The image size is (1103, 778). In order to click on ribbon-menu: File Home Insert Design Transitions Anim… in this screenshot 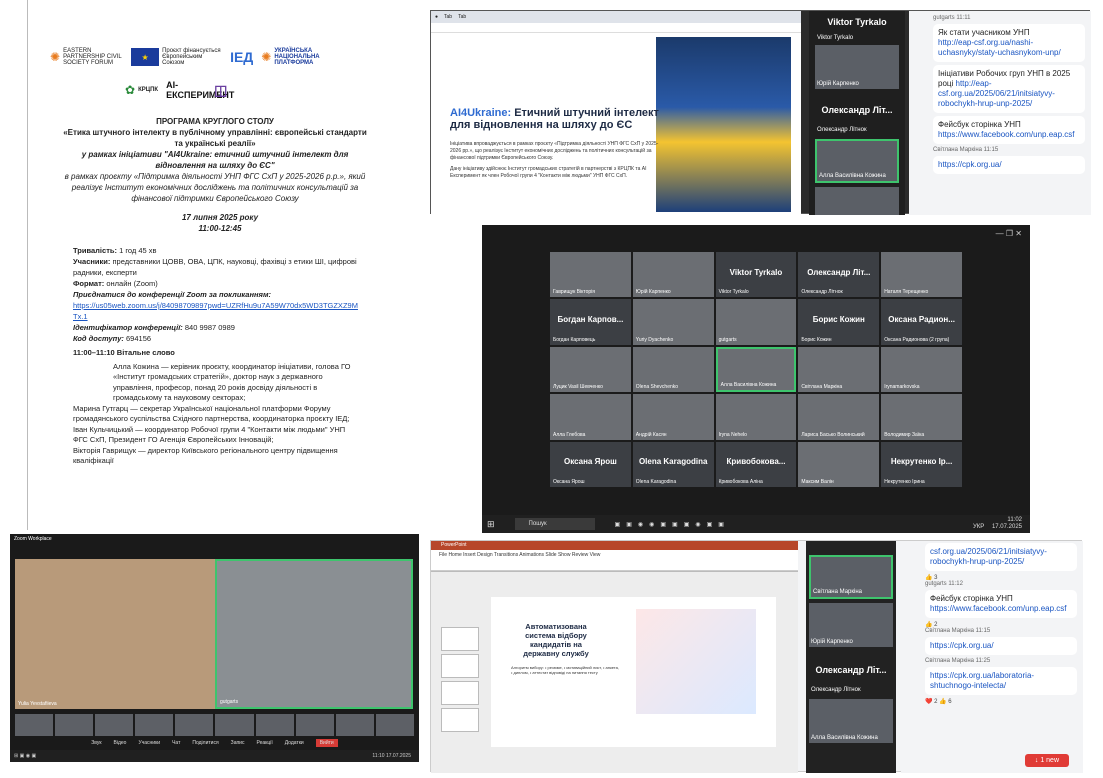, I will do `click(614, 555)`.